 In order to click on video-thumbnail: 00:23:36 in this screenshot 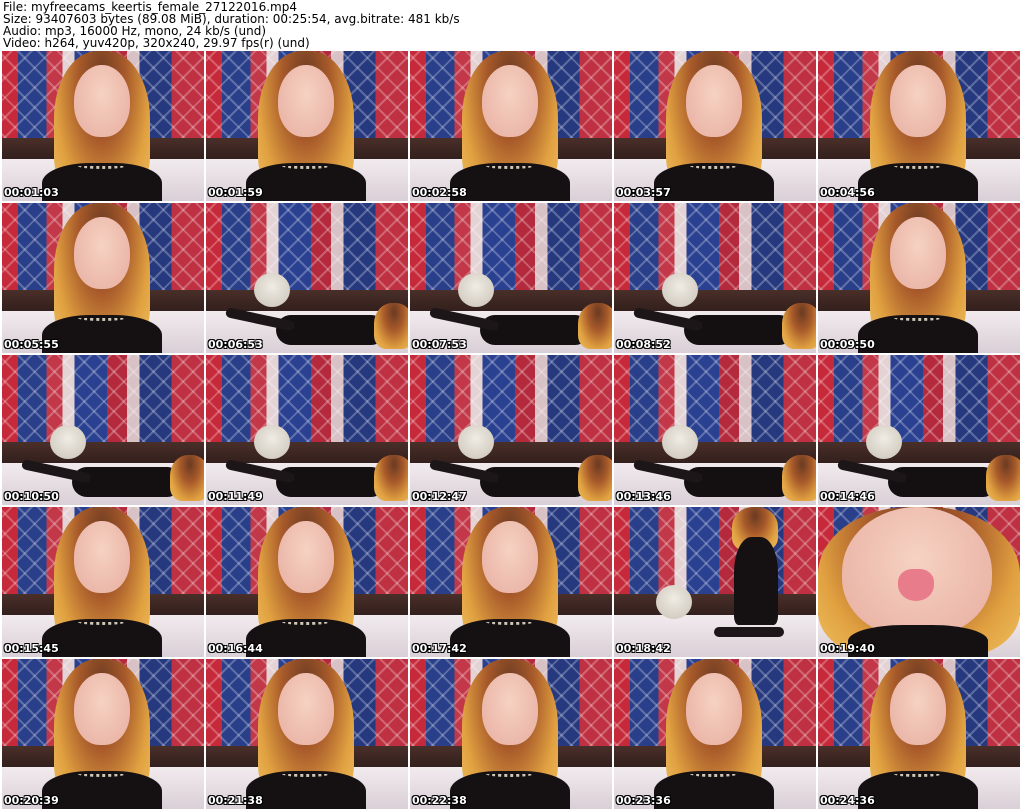, I will do `click(715, 734)`.